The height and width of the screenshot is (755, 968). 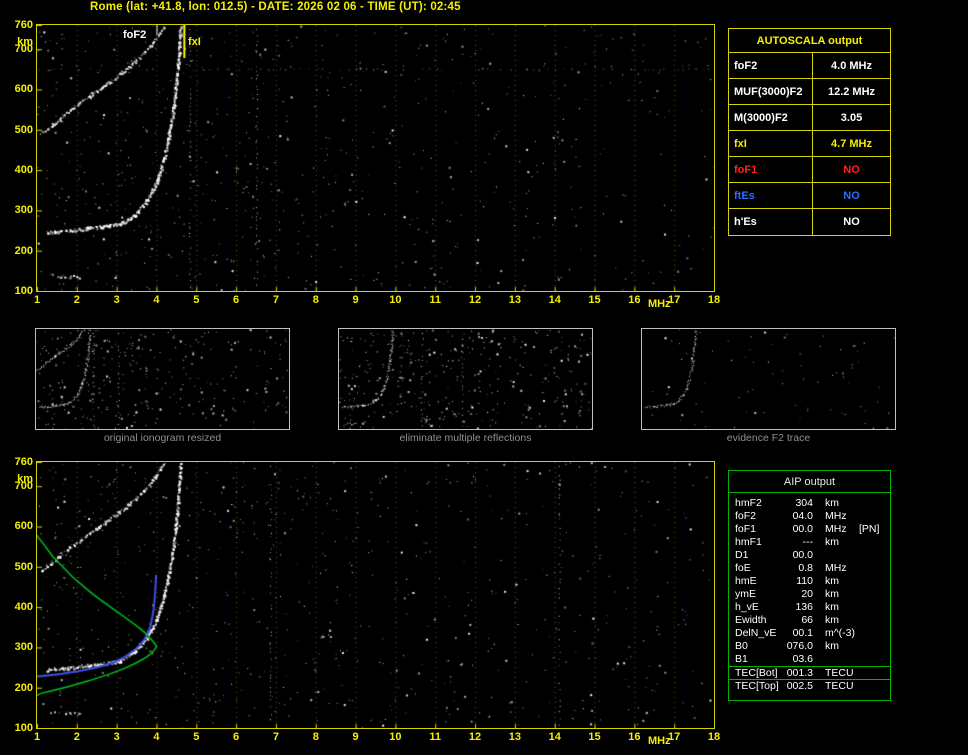 What do you see at coordinates (714, 737) in the screenshot?
I see `aip-x-tick-label: 18` at bounding box center [714, 737].